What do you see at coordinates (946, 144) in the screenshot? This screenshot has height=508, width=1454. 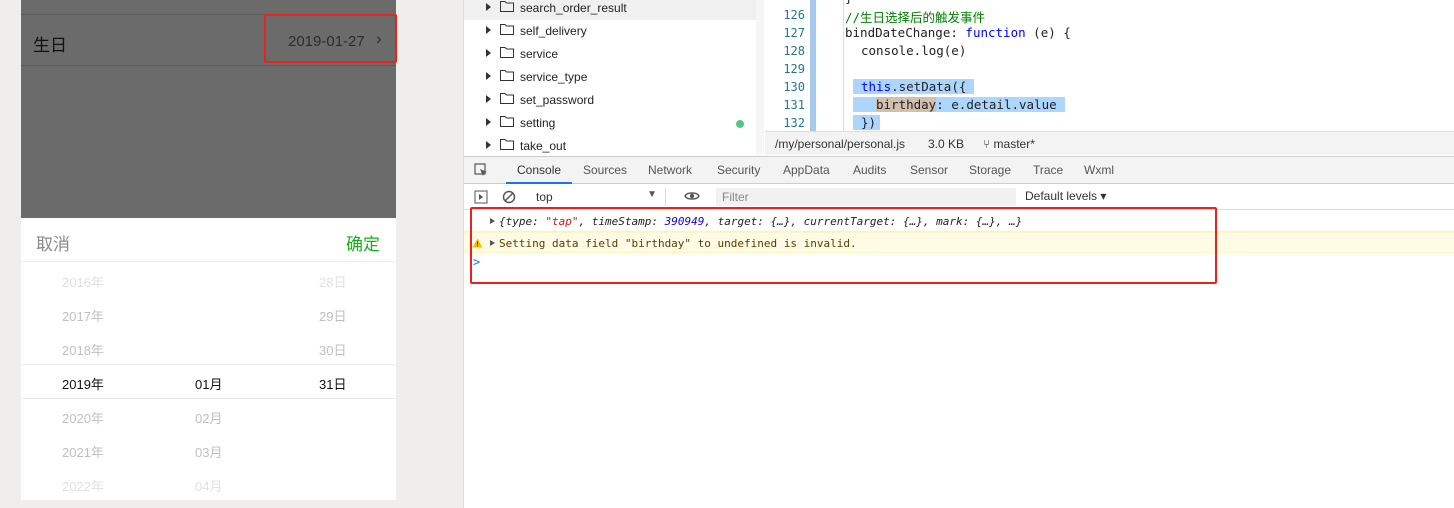 I see `file-size: 3.0 KB` at bounding box center [946, 144].